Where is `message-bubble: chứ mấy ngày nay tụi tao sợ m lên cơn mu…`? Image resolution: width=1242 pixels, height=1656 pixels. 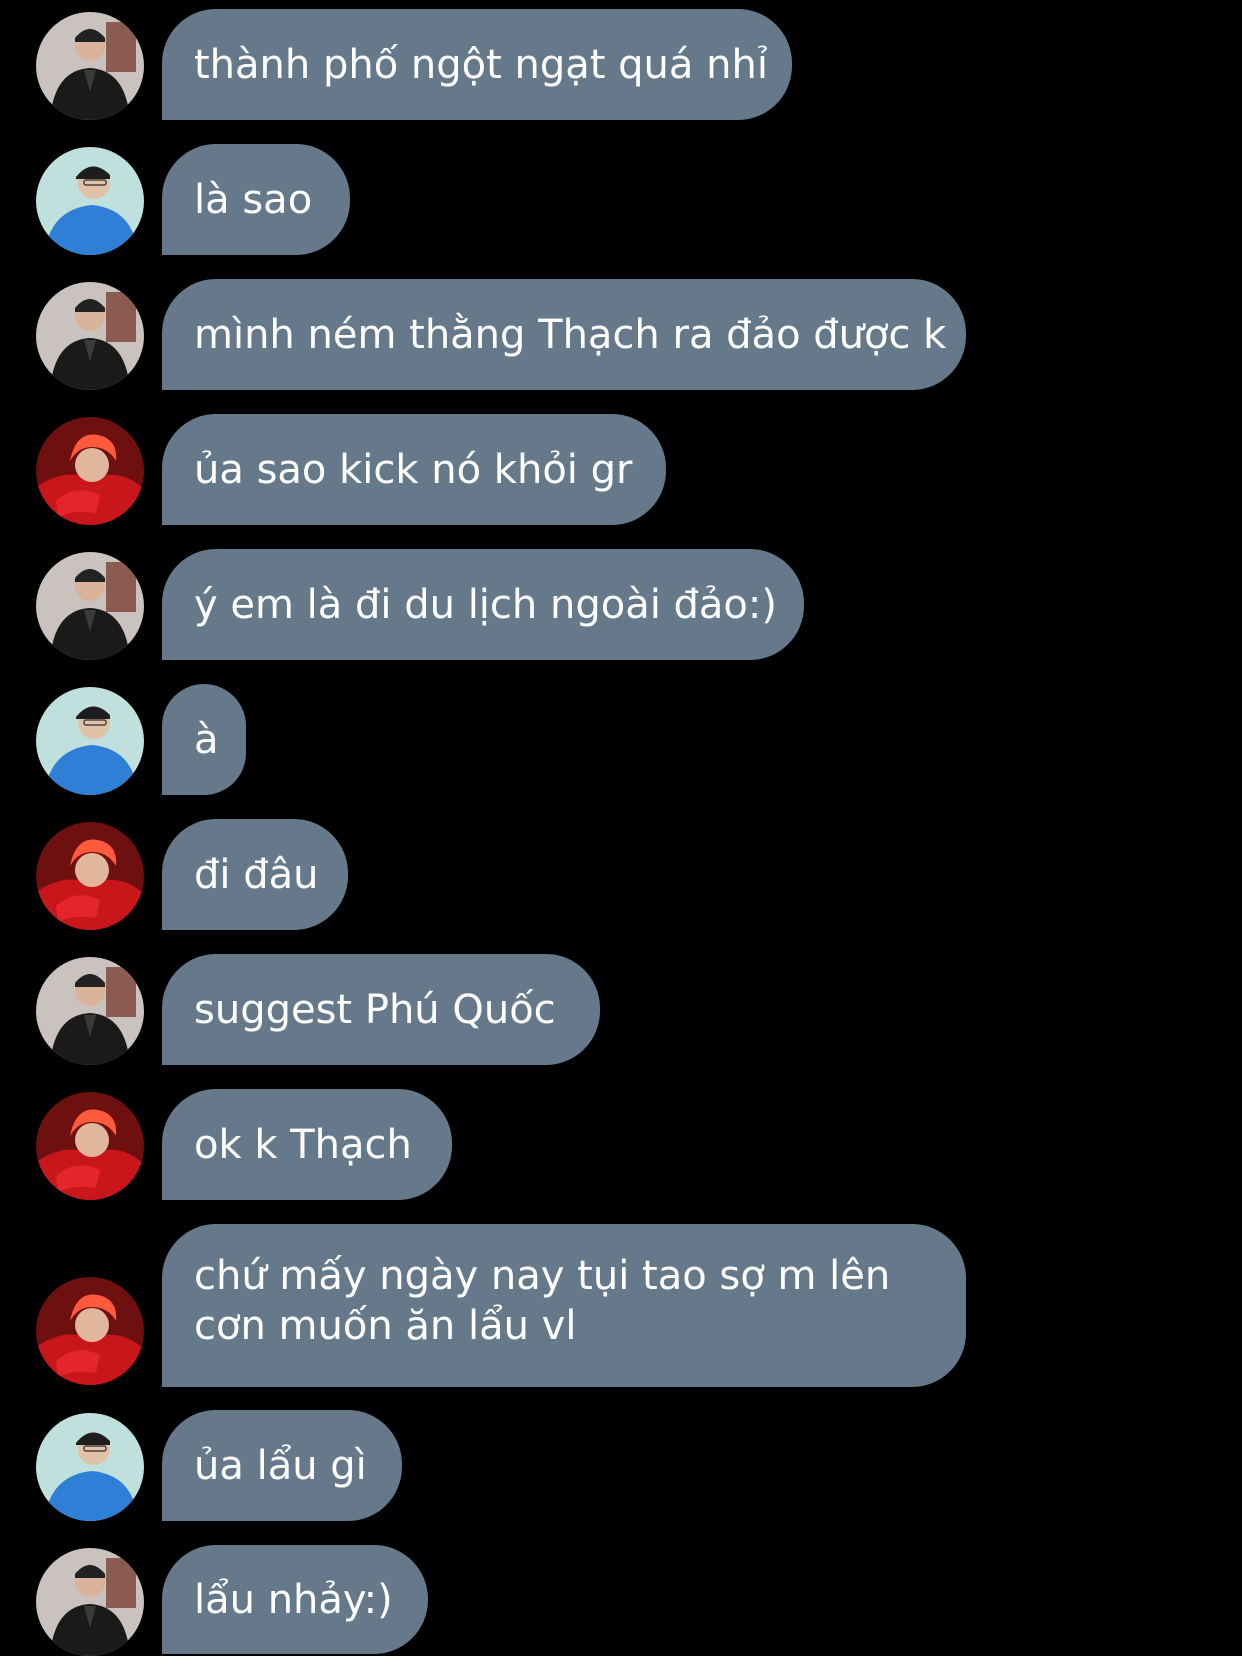 message-bubble: chứ mấy ngày nay tụi tao sợ m lên cơn mu… is located at coordinates (564, 1305).